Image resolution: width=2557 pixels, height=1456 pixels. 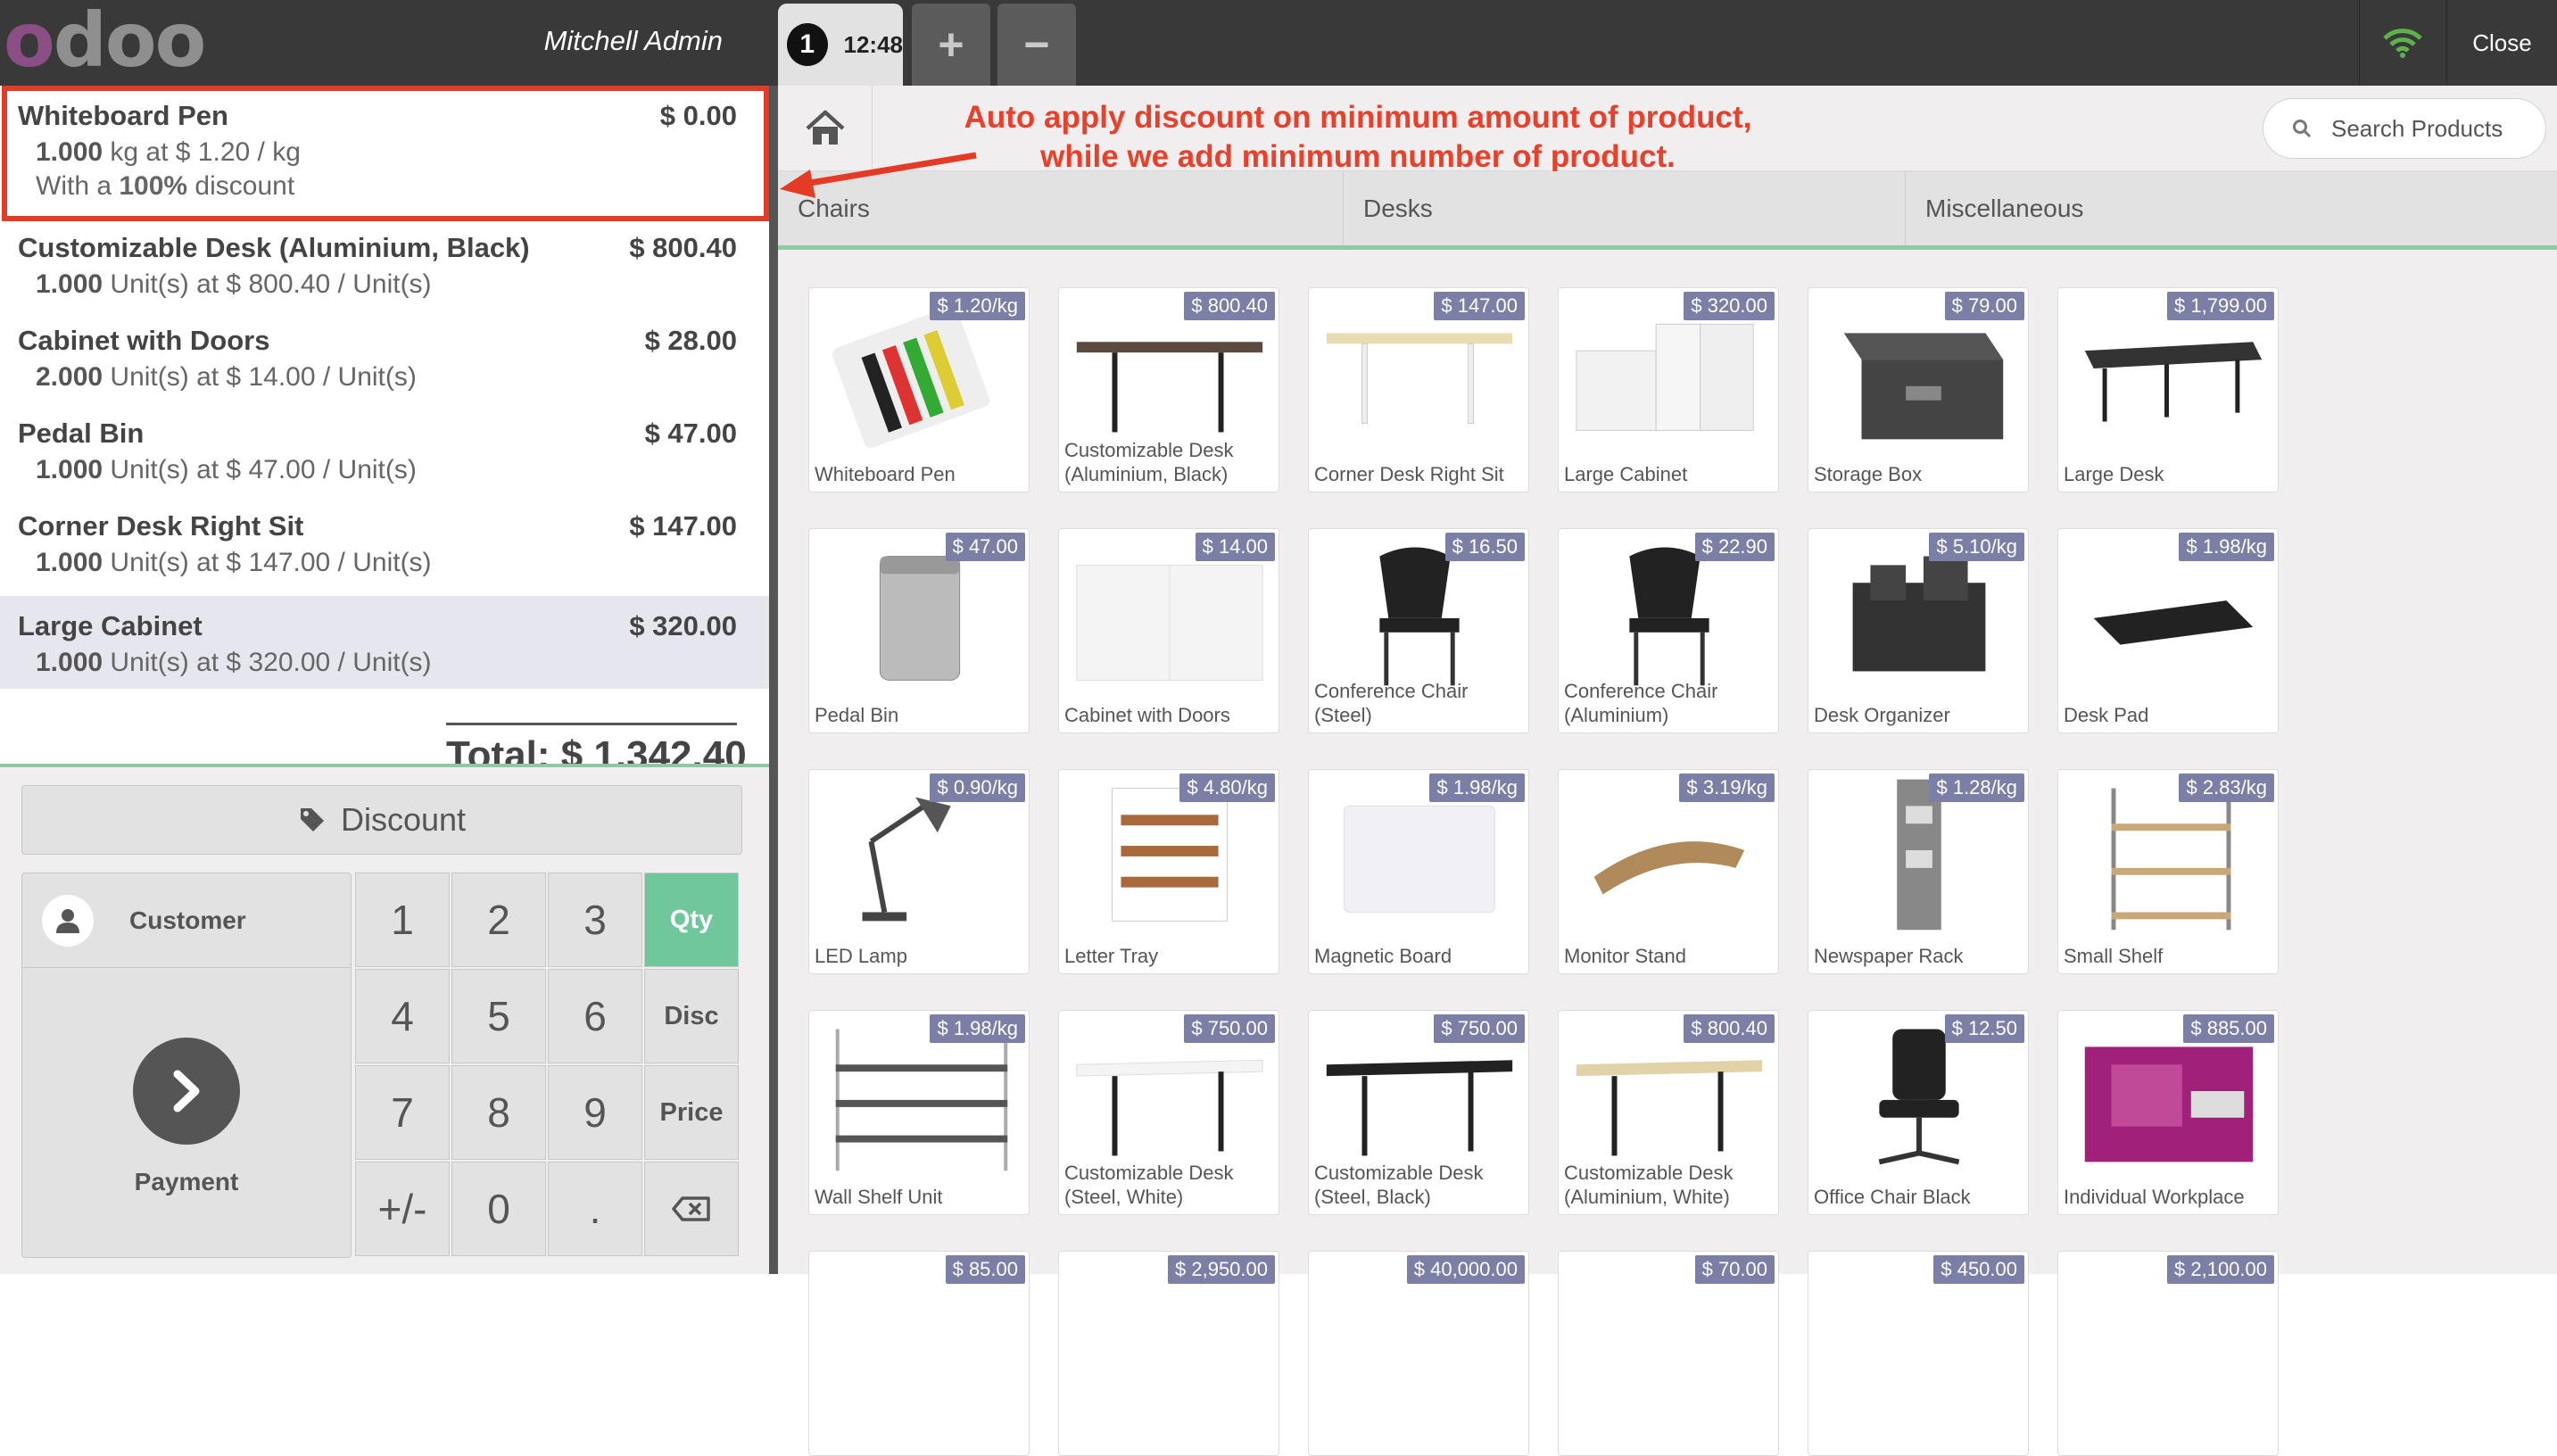 I want to click on mode-price-button: Price, so click(x=692, y=1113).